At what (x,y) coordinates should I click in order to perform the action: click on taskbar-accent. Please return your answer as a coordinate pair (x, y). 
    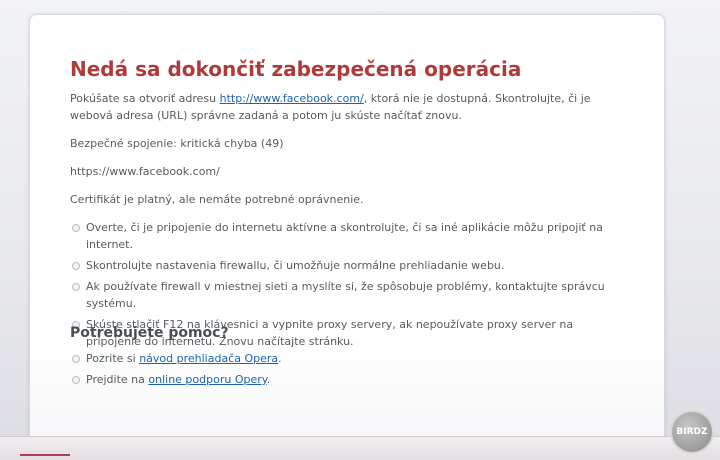
    Looking at the image, I should click on (45, 455).